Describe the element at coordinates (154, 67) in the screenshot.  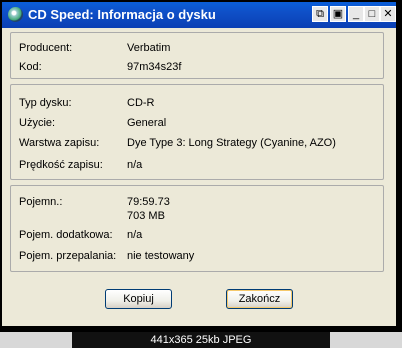
I see `code-value: 97m34s23f` at that location.